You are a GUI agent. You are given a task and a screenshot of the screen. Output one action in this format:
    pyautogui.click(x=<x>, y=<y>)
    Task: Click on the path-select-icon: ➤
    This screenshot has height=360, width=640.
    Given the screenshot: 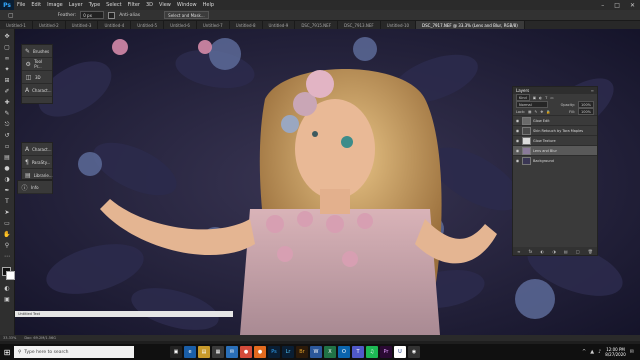 What is the action you would take?
    pyautogui.click(x=7, y=212)
    